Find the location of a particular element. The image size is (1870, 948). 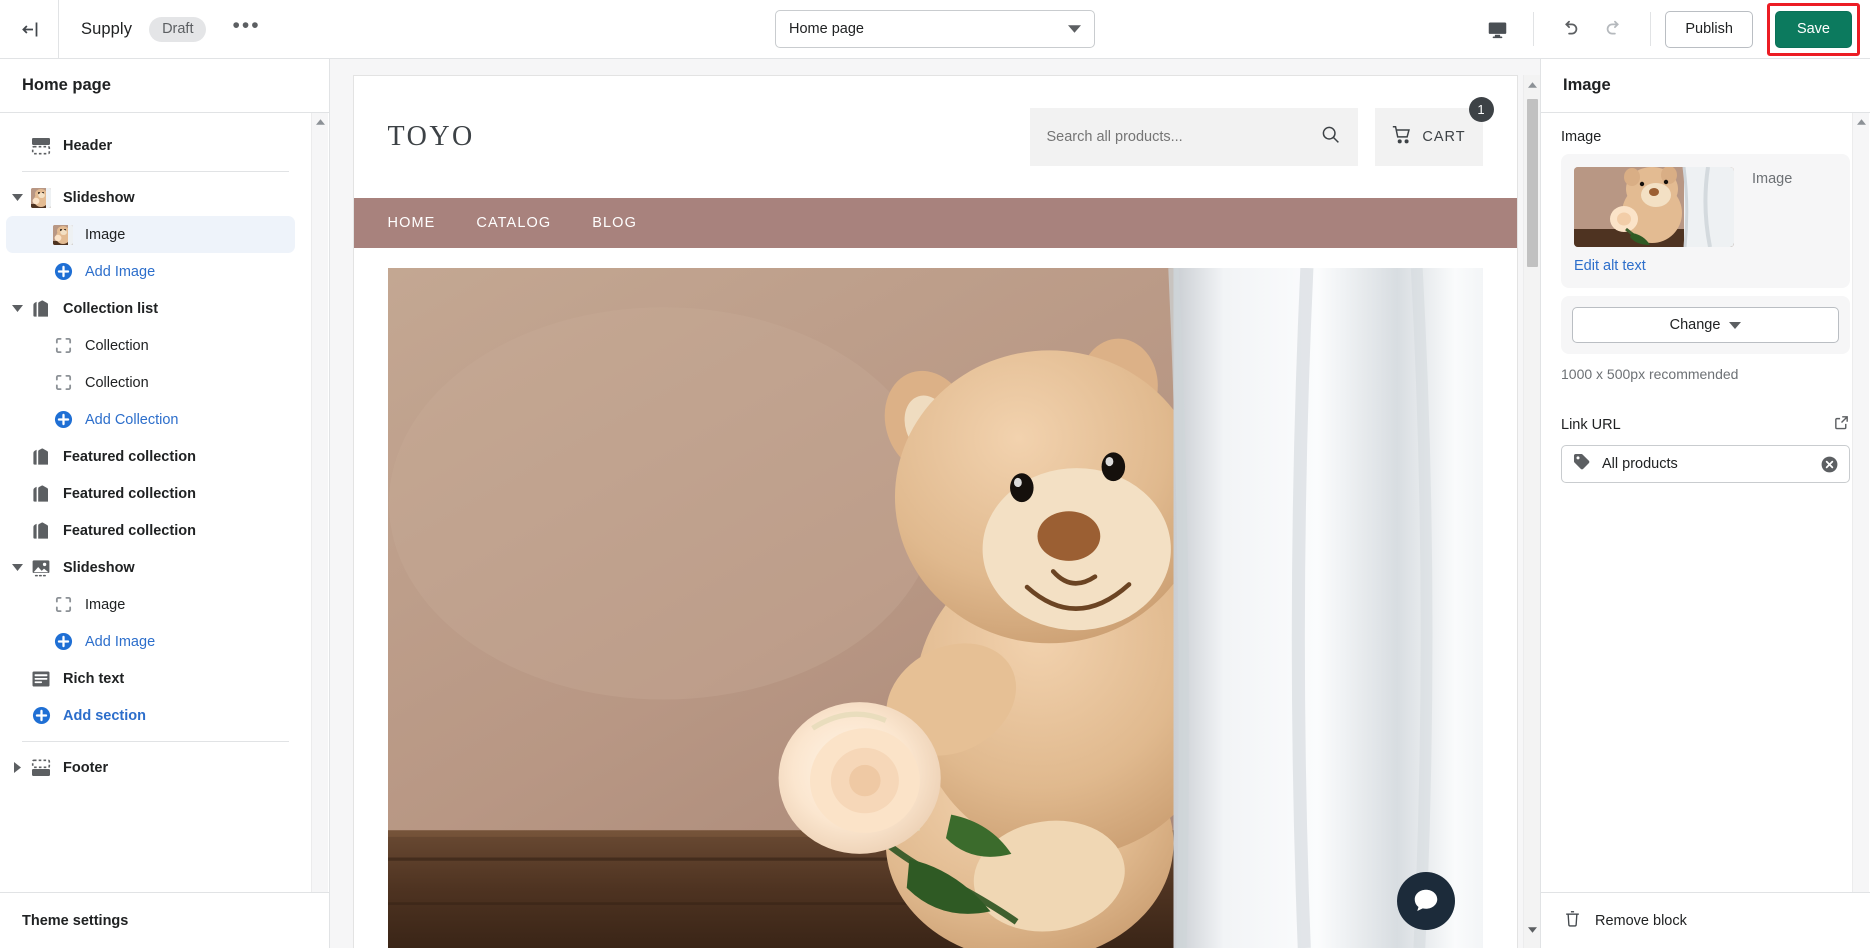

sidebar-item-rich-text: Rich text is located at coordinates (150, 678).